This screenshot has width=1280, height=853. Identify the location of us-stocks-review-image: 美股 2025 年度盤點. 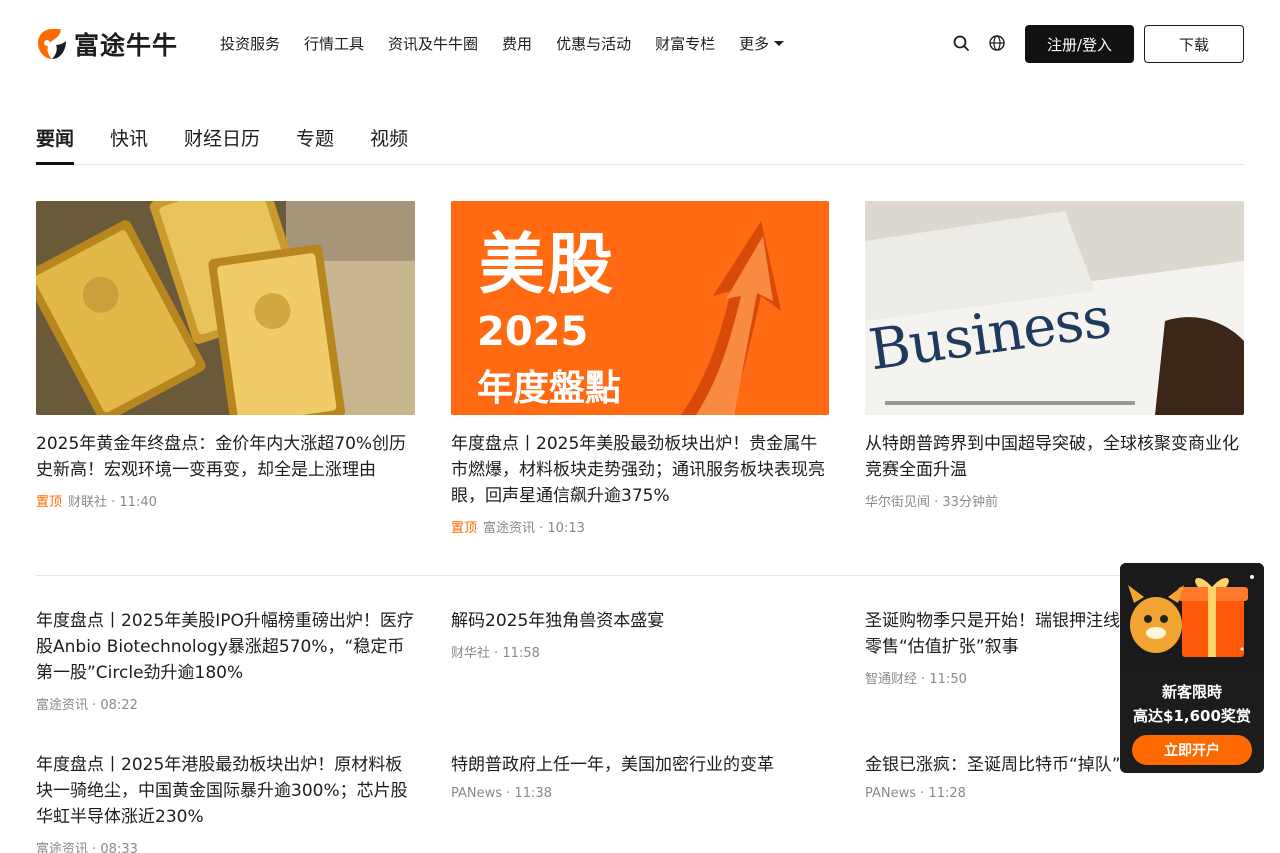
(640, 308).